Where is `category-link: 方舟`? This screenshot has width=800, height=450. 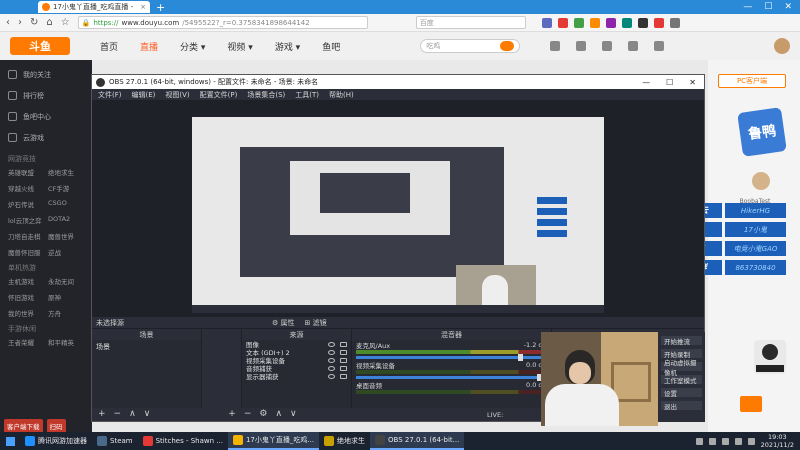 category-link: 方舟 is located at coordinates (66, 313).